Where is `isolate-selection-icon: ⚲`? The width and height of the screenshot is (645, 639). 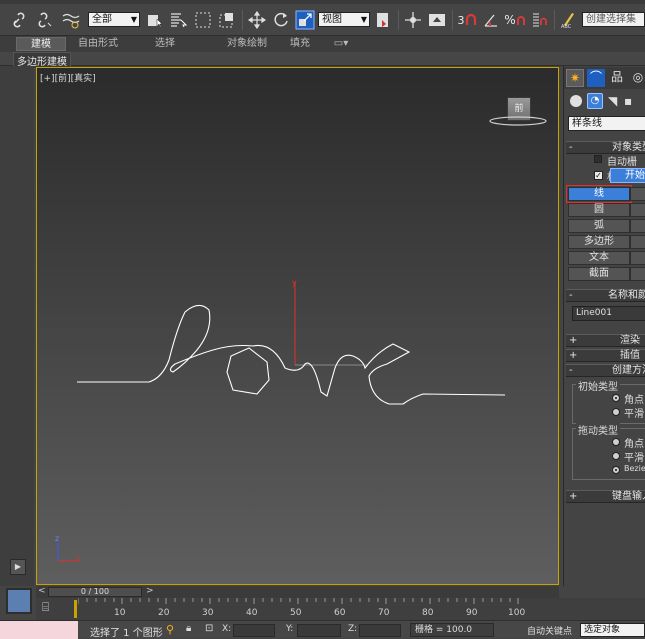
isolate-selection-icon: ⚲ is located at coordinates (170, 629).